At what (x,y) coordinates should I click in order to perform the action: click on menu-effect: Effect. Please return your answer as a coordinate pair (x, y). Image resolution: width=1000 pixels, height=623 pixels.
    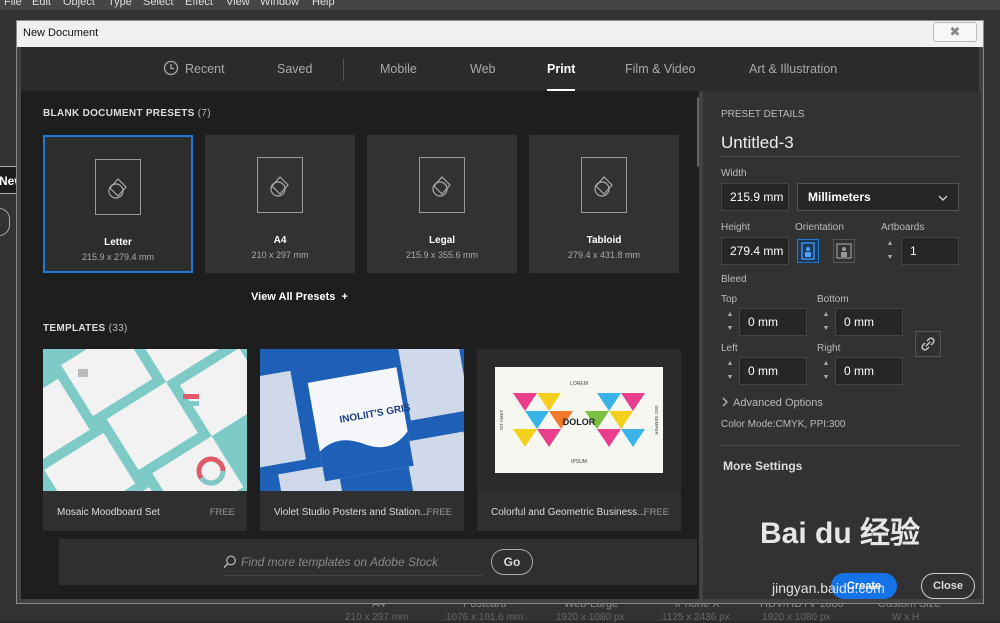
    Looking at the image, I should click on (199, 4).